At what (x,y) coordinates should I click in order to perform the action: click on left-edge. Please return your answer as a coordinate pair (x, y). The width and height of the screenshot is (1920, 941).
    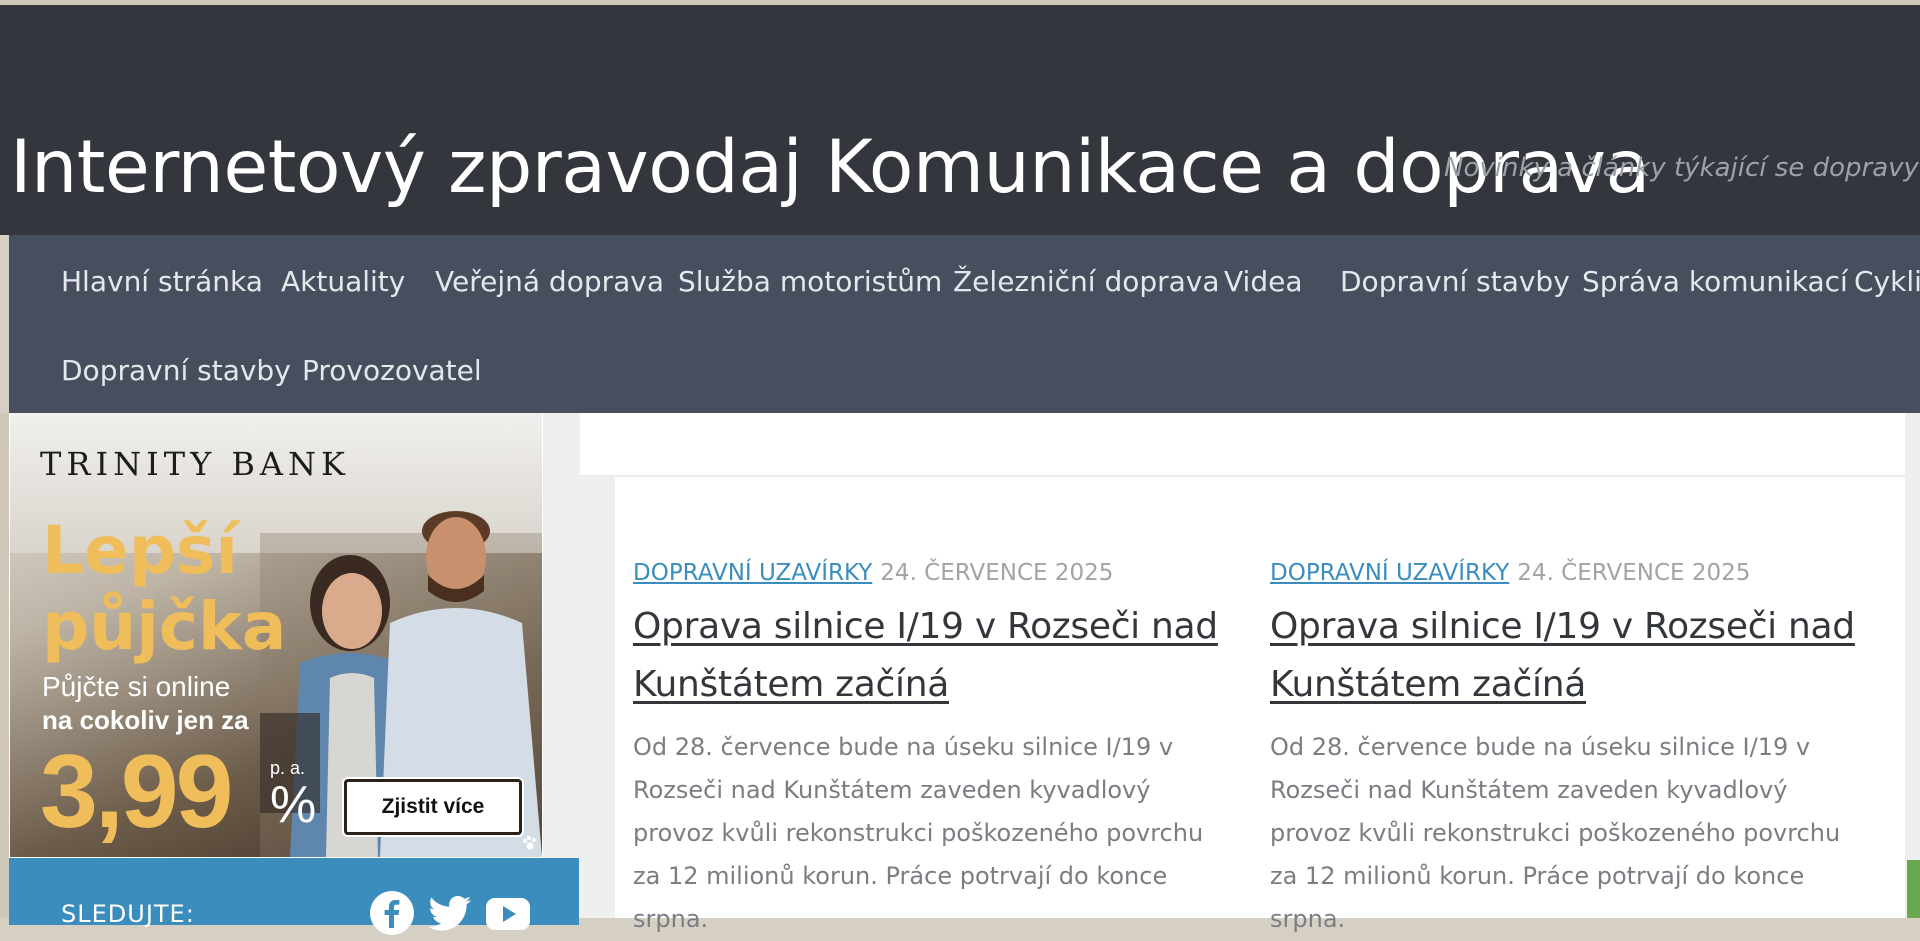
    Looking at the image, I should click on (4, 665).